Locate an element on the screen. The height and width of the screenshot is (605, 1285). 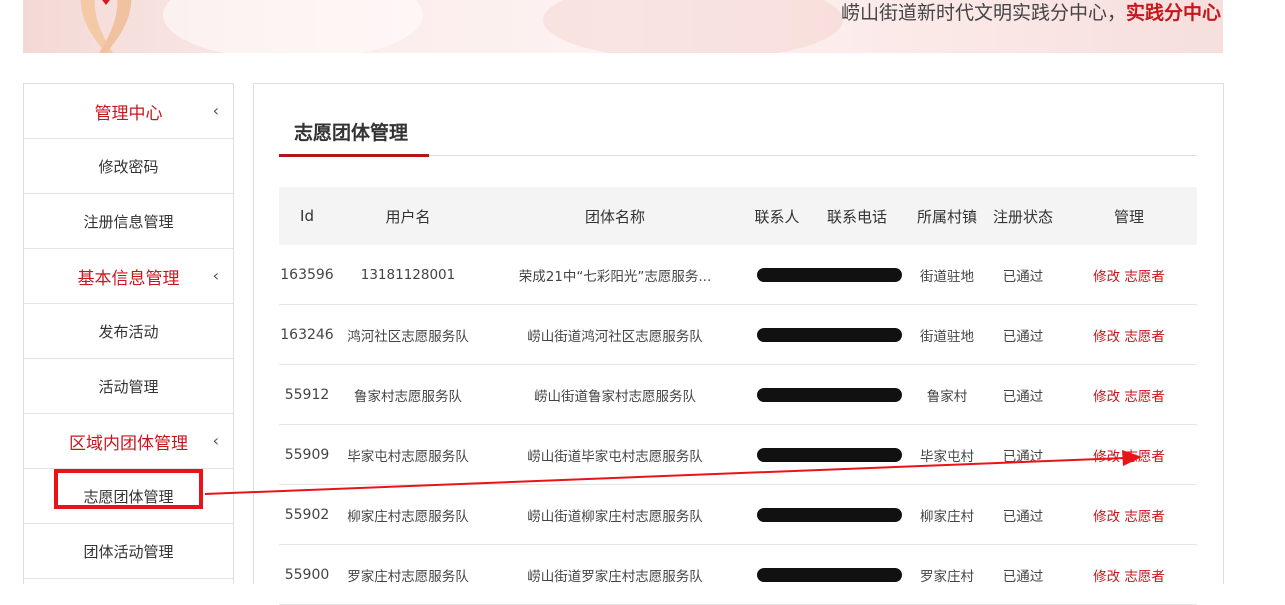
column-header-phone: 联系电话 is located at coordinates (856, 216).